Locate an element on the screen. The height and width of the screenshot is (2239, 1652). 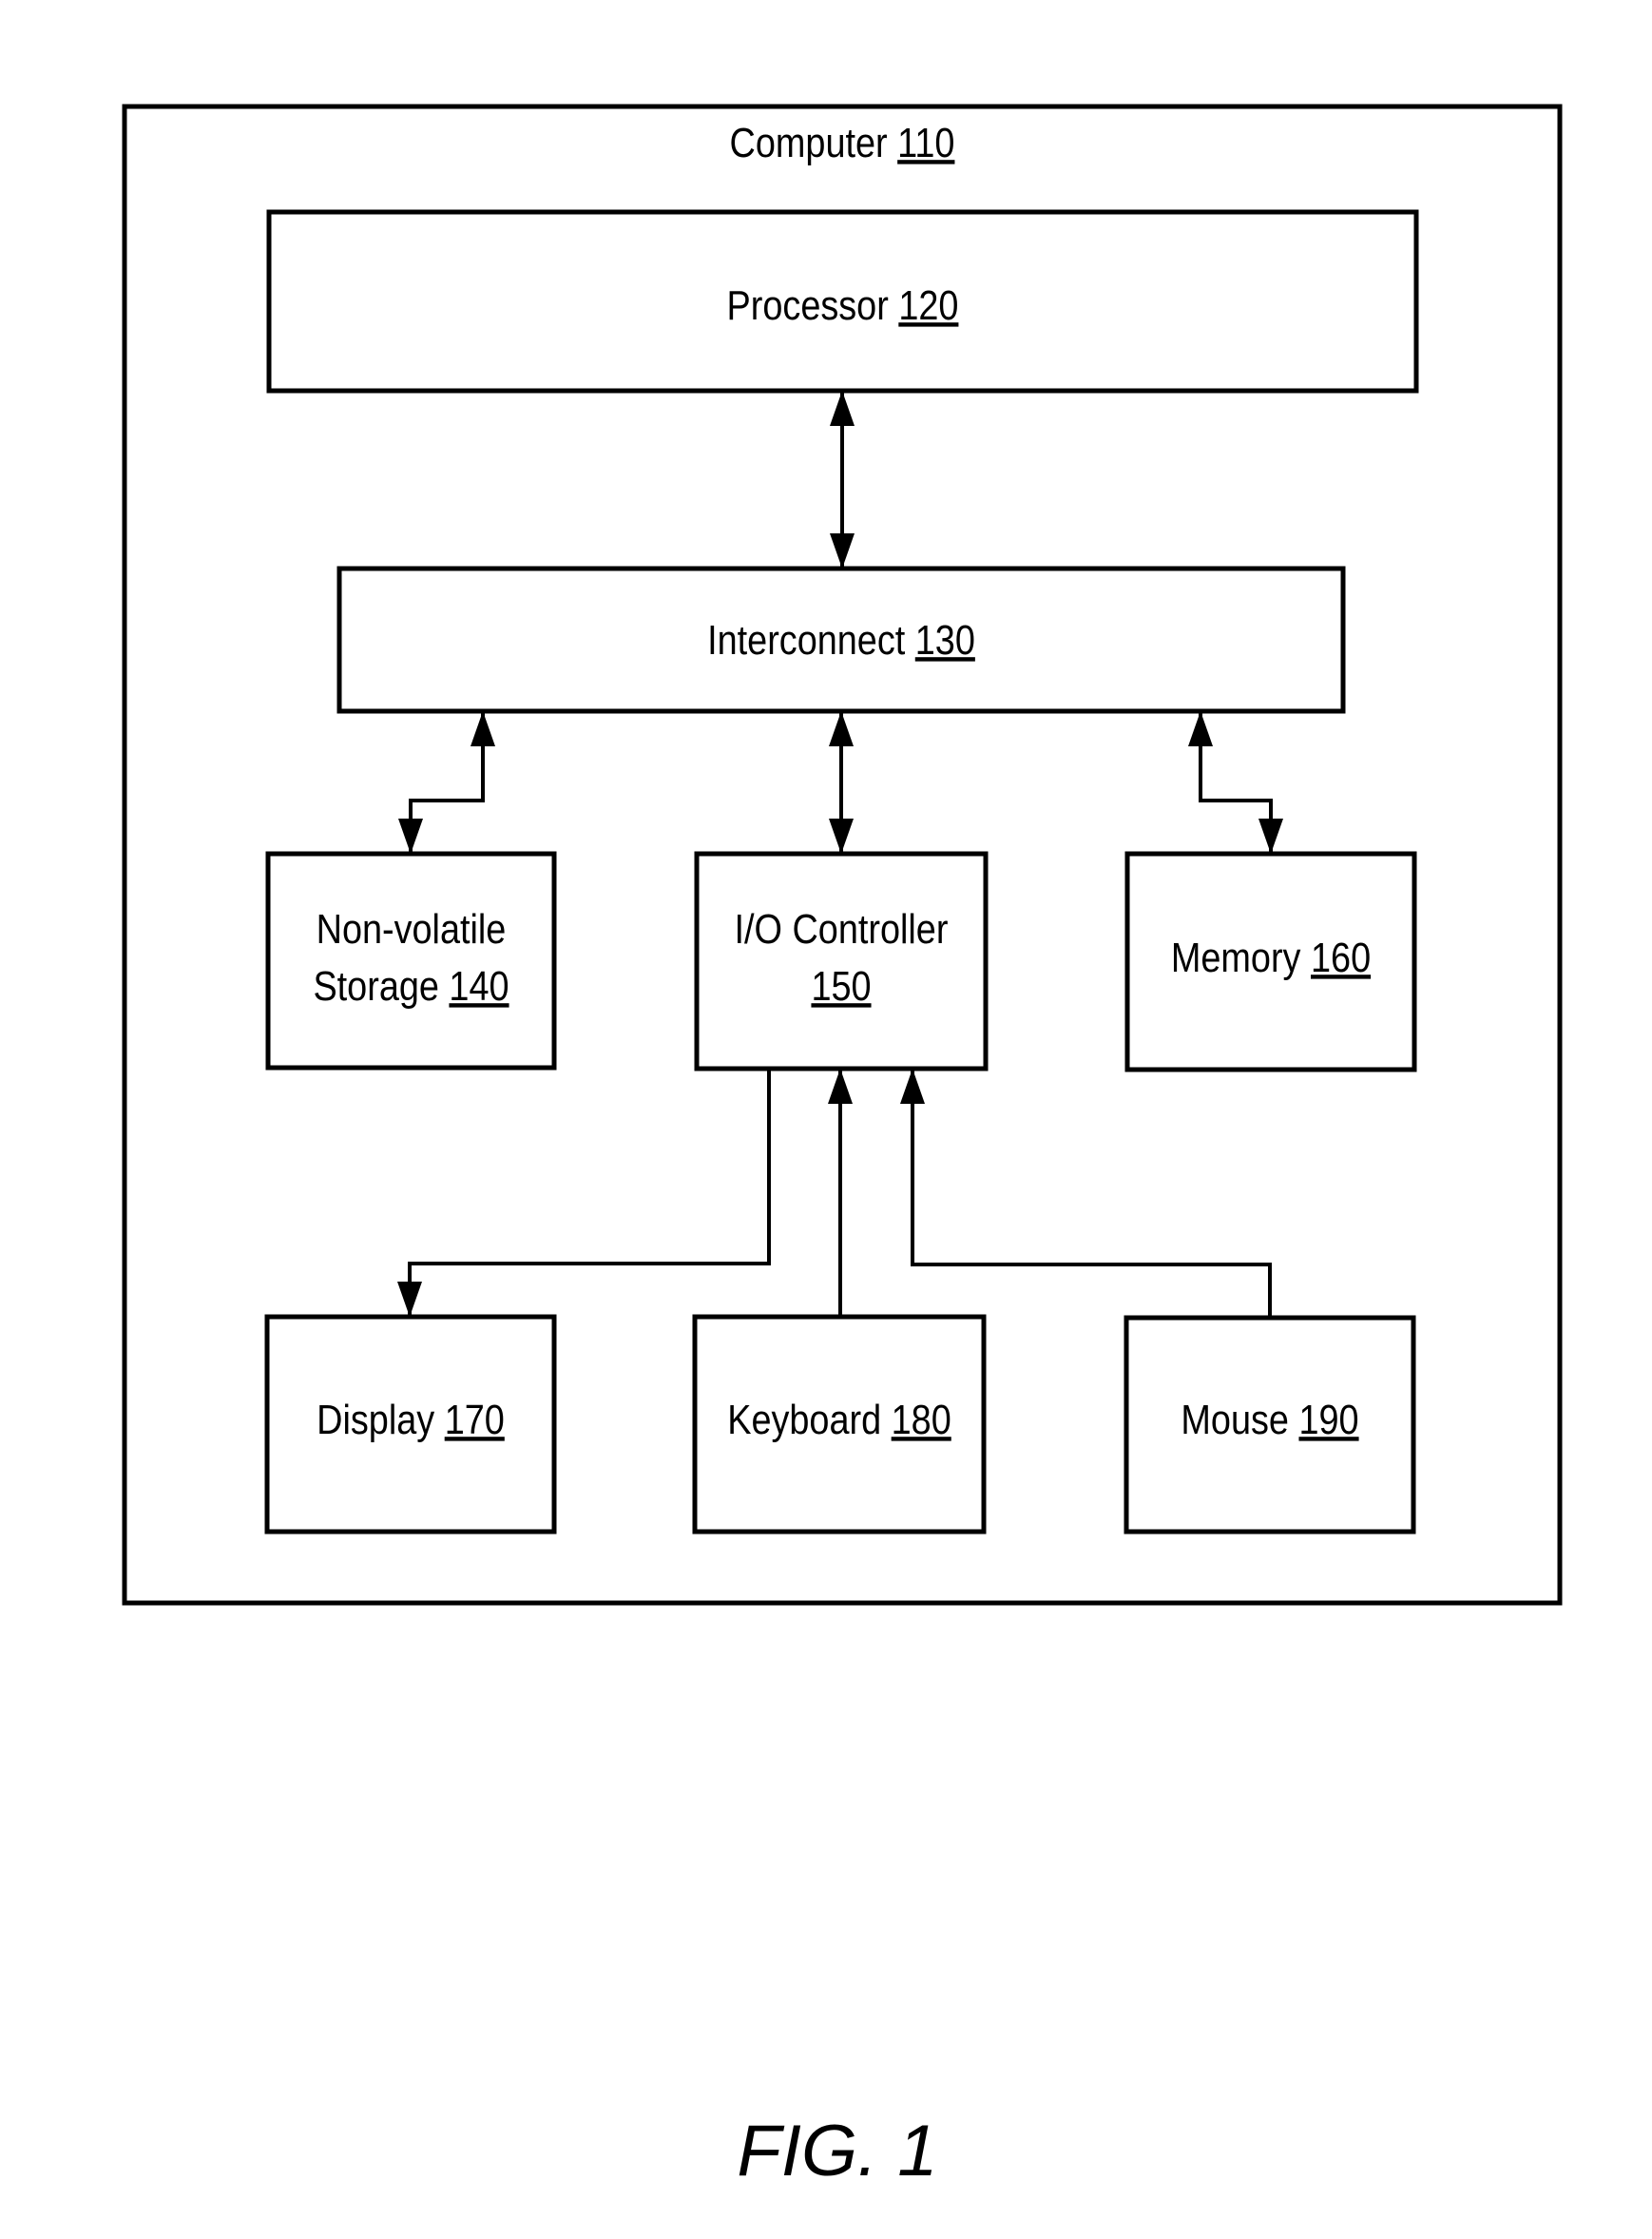
processor-label-text: Processor is located at coordinates (813, 304).